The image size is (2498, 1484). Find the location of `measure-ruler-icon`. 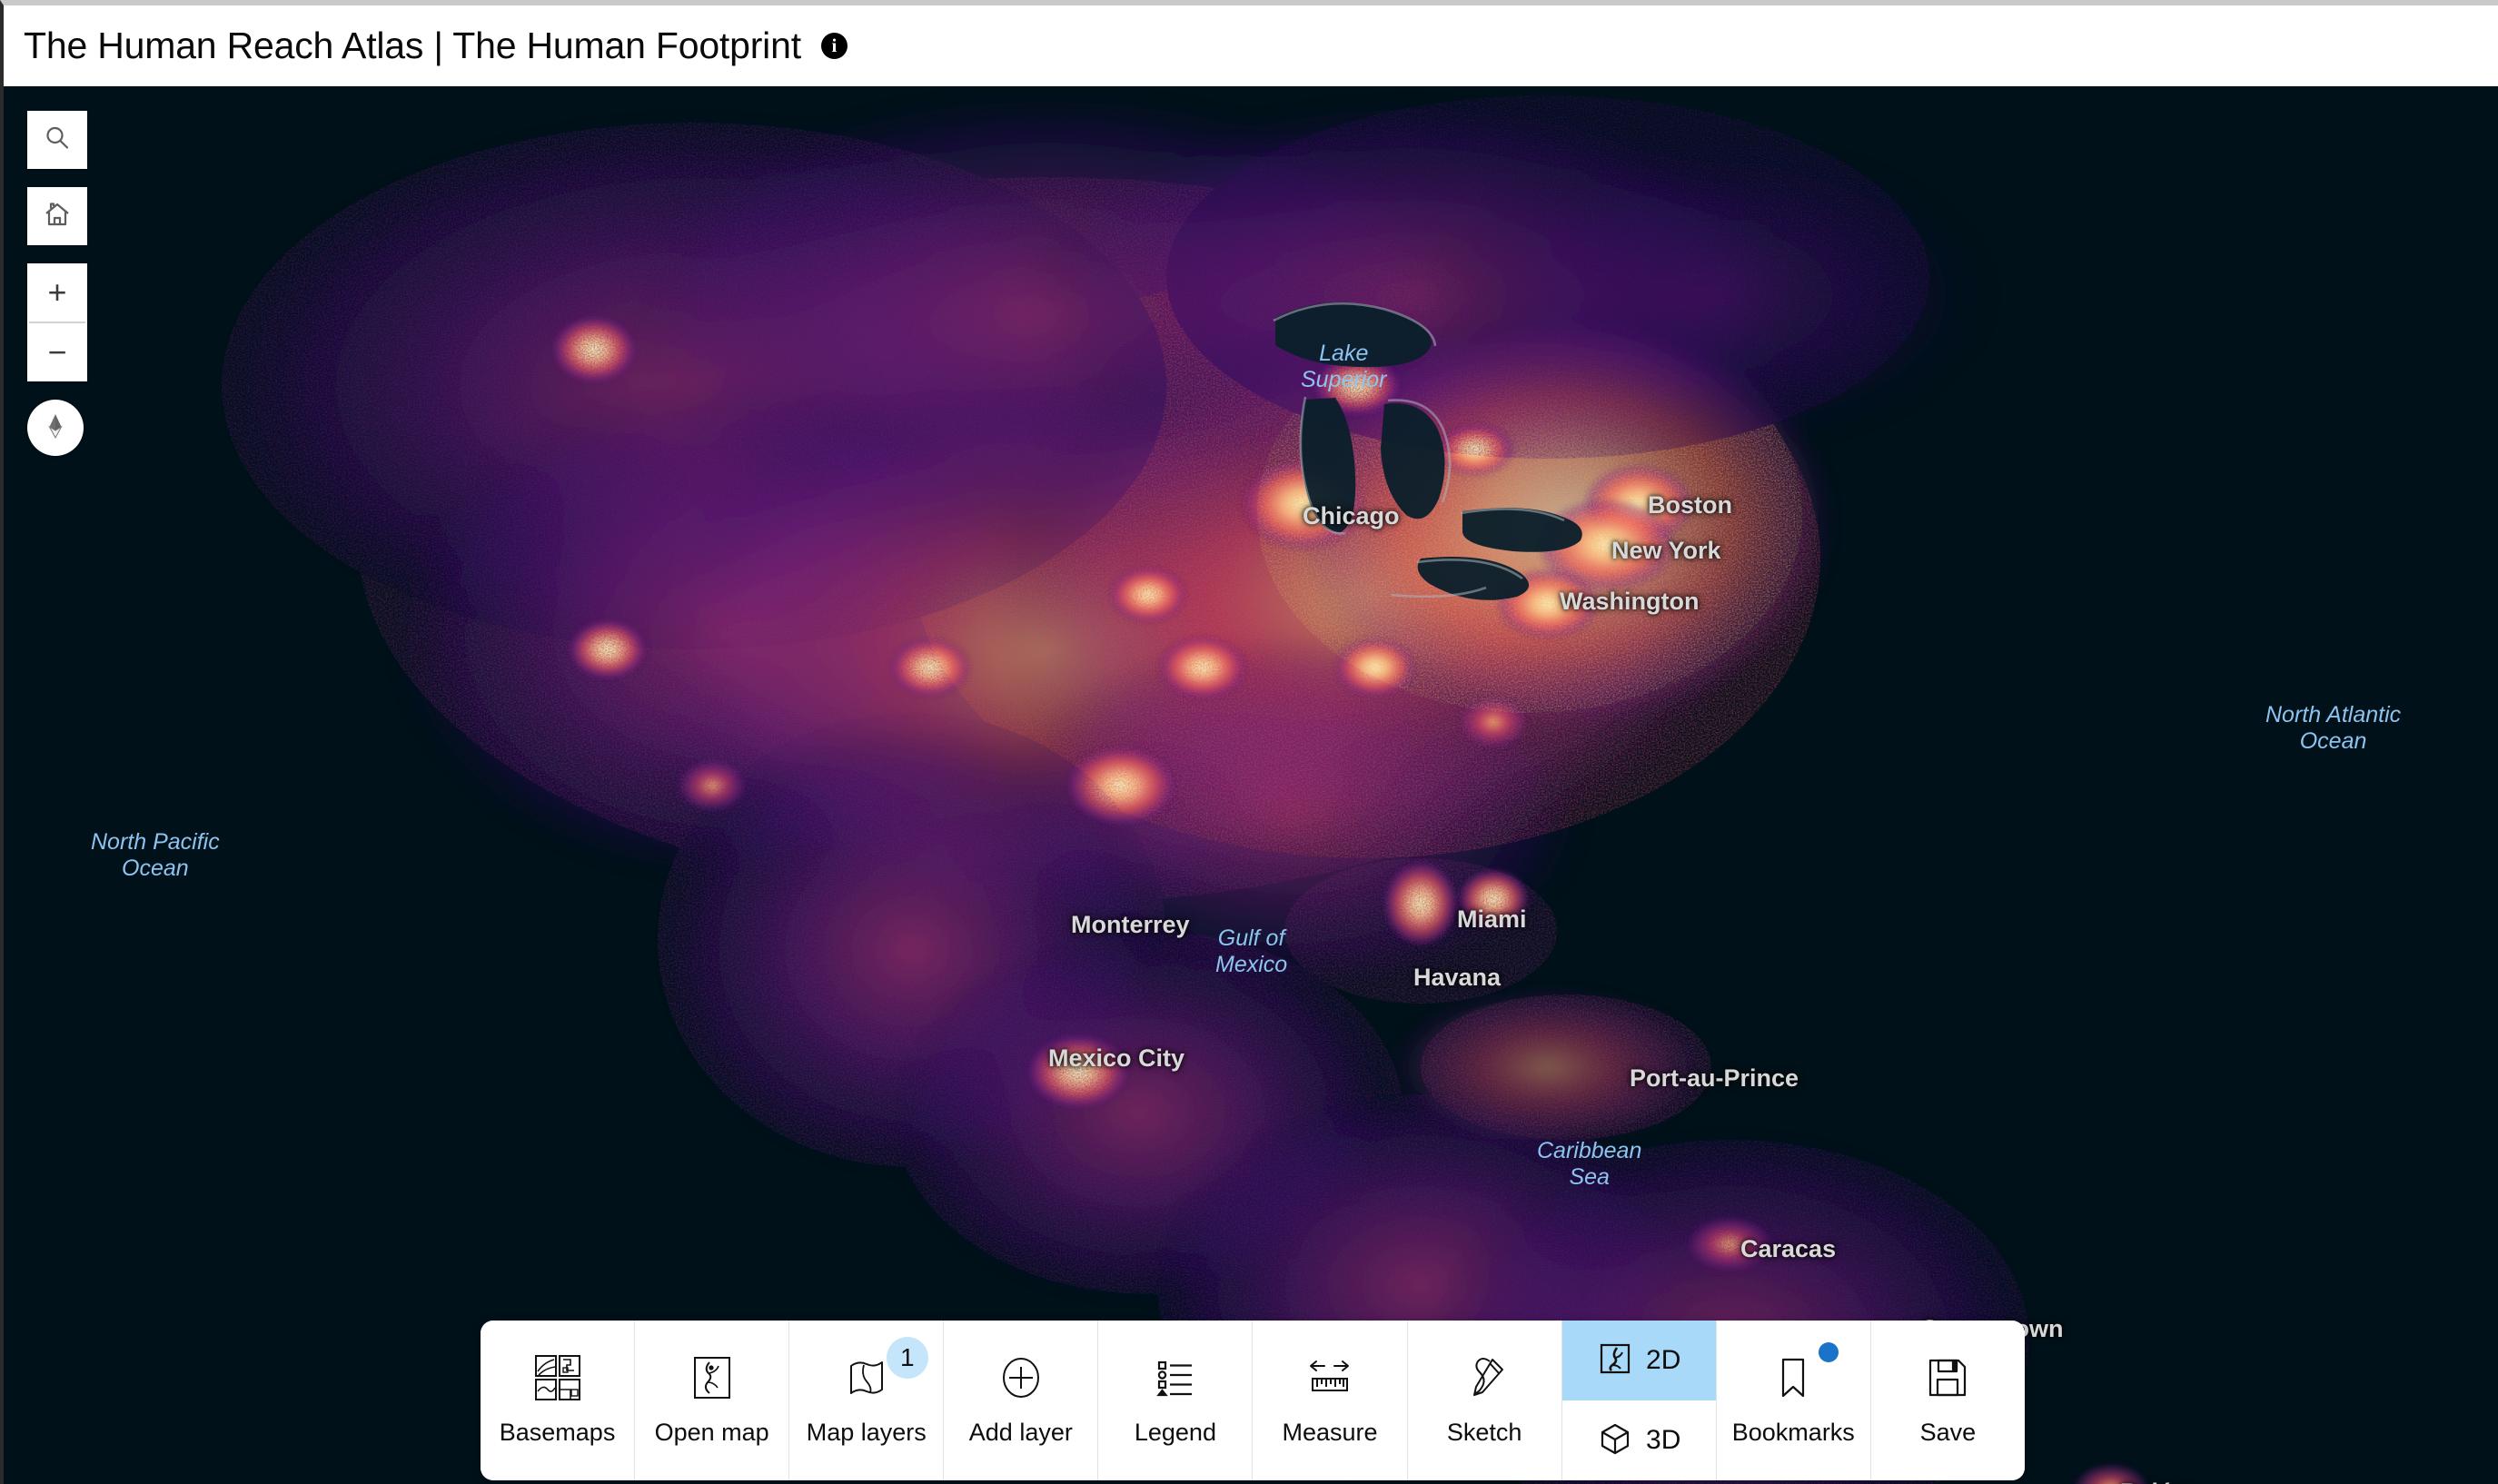

measure-ruler-icon is located at coordinates (1330, 1377).